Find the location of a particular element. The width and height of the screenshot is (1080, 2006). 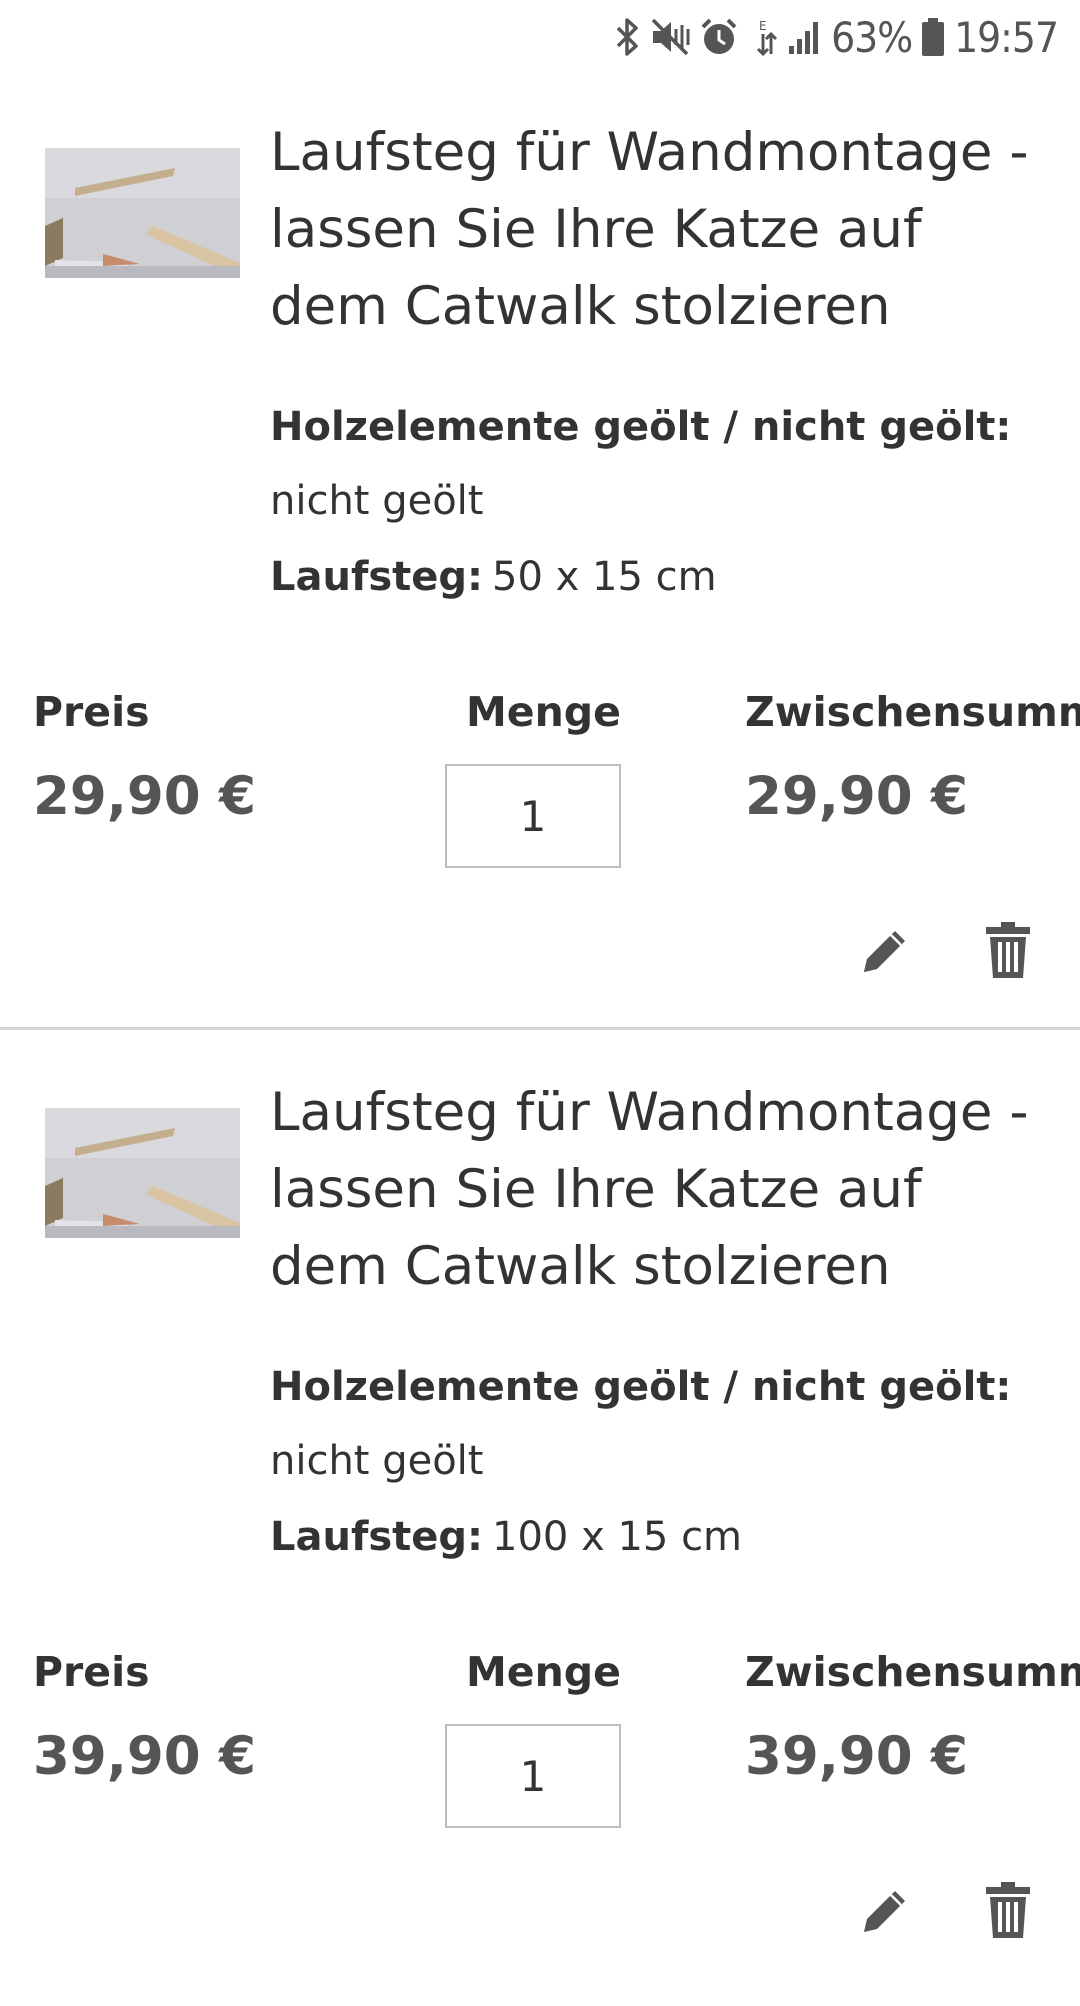

svg-text: E is located at coordinates (763, 26).